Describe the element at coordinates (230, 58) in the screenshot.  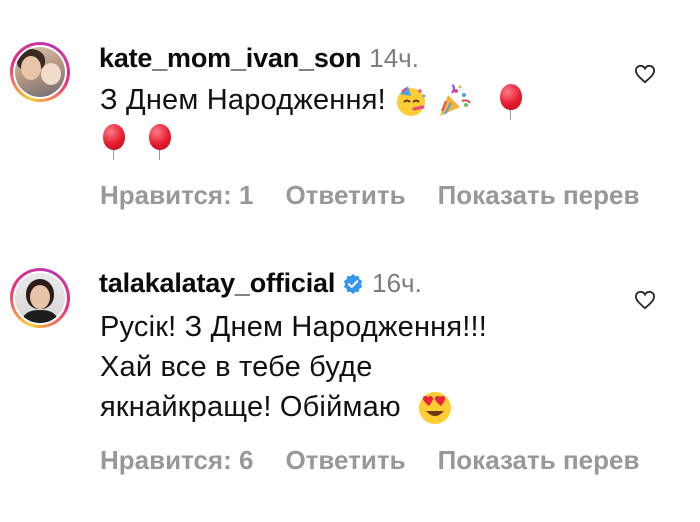
I see `username: kate_mom_ivan_son` at that location.